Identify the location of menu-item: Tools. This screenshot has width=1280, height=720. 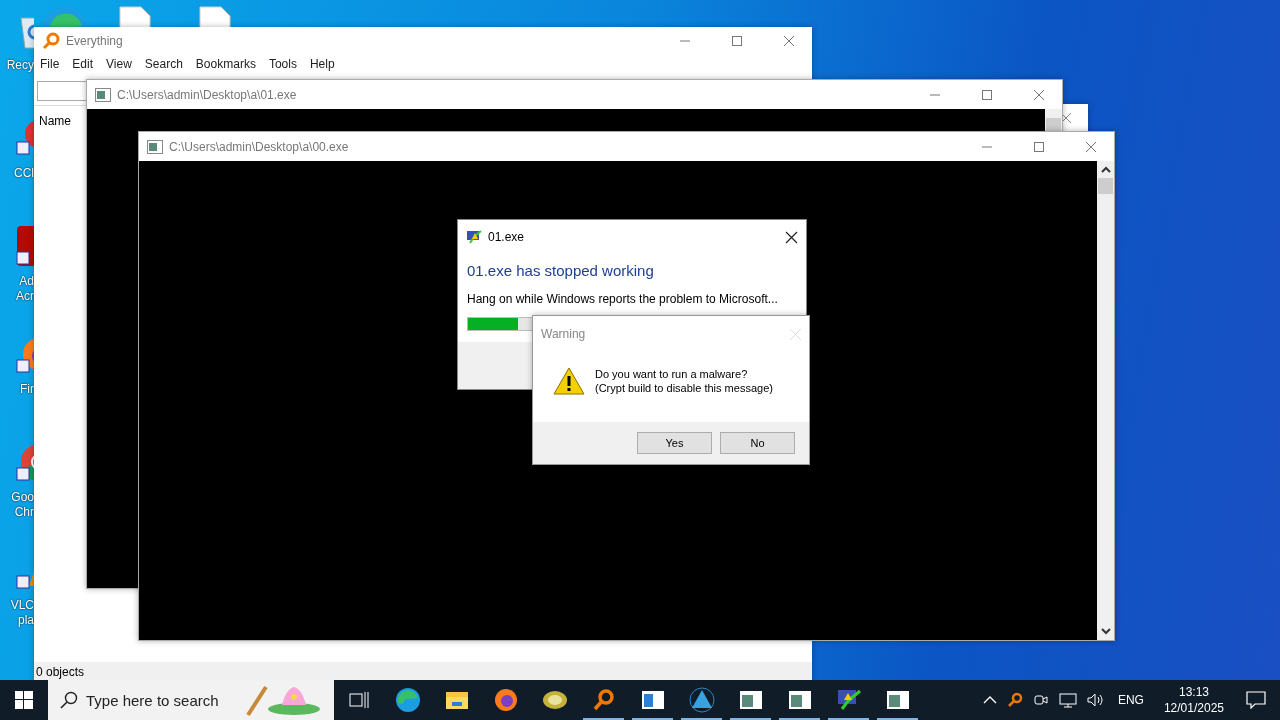
(282, 67).